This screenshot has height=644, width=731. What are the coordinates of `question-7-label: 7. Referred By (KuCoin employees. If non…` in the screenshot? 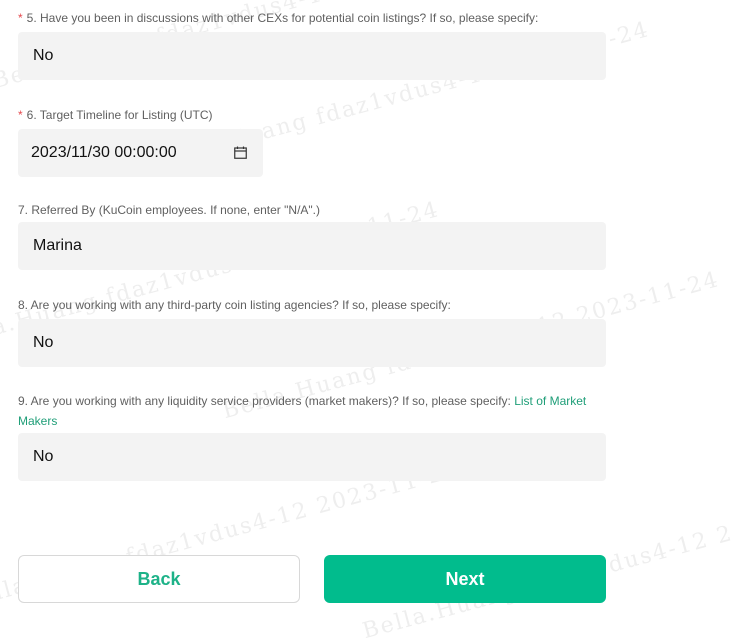 It's located at (169, 210).